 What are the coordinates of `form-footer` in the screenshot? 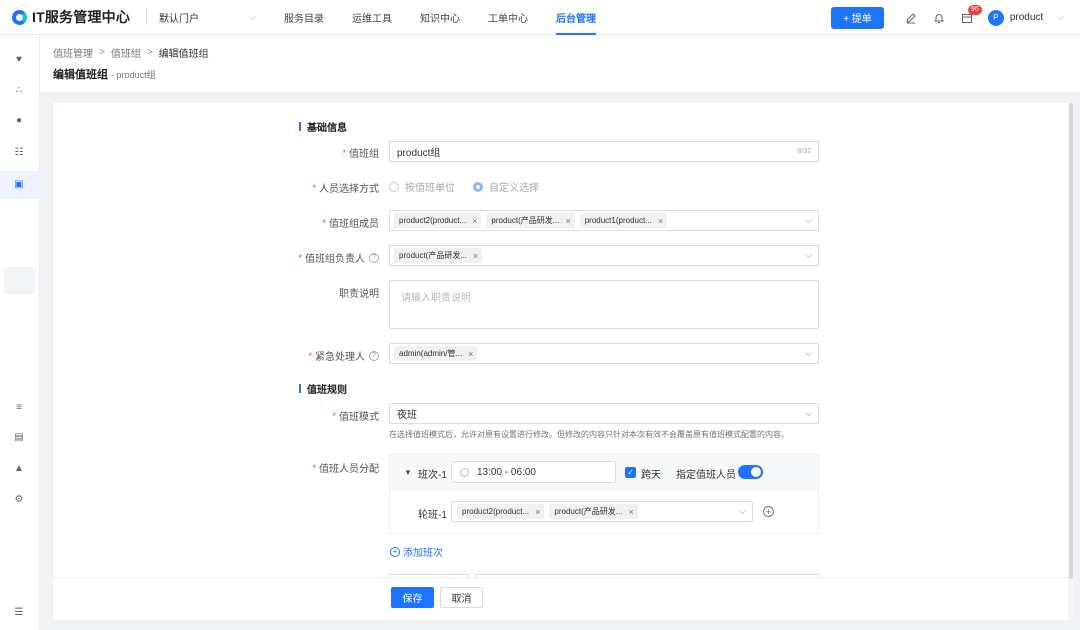 It's located at (560, 598).